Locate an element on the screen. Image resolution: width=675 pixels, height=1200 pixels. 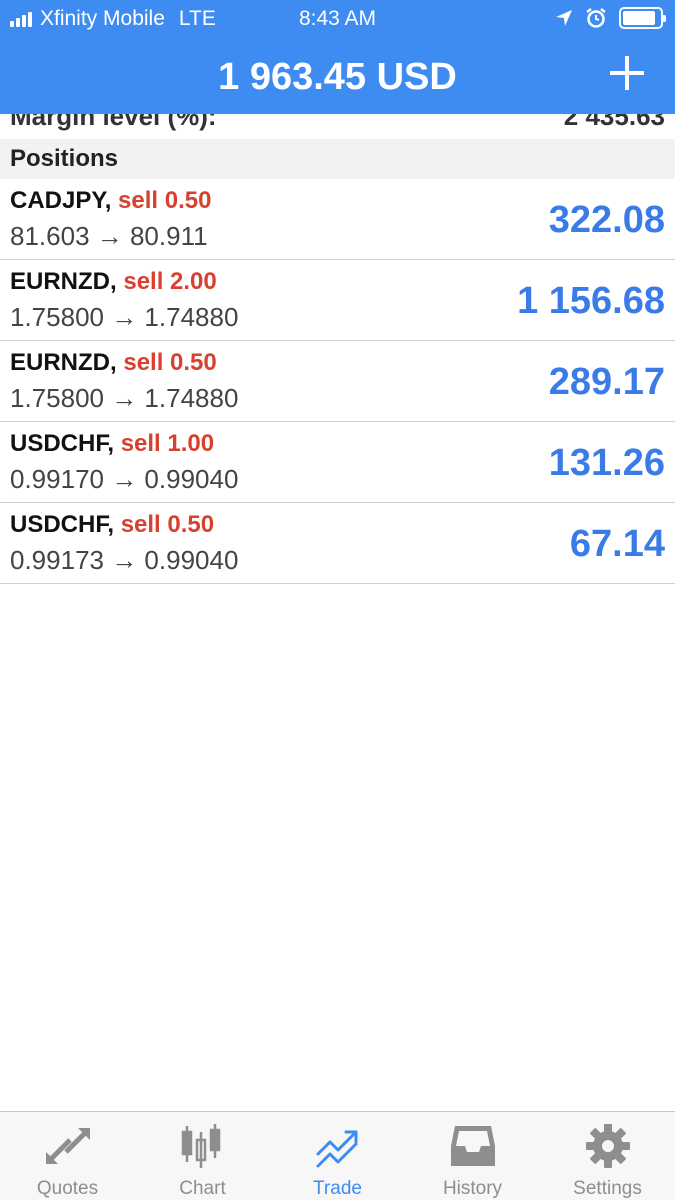
tab-trade: Trade is located at coordinates (337, 1156).